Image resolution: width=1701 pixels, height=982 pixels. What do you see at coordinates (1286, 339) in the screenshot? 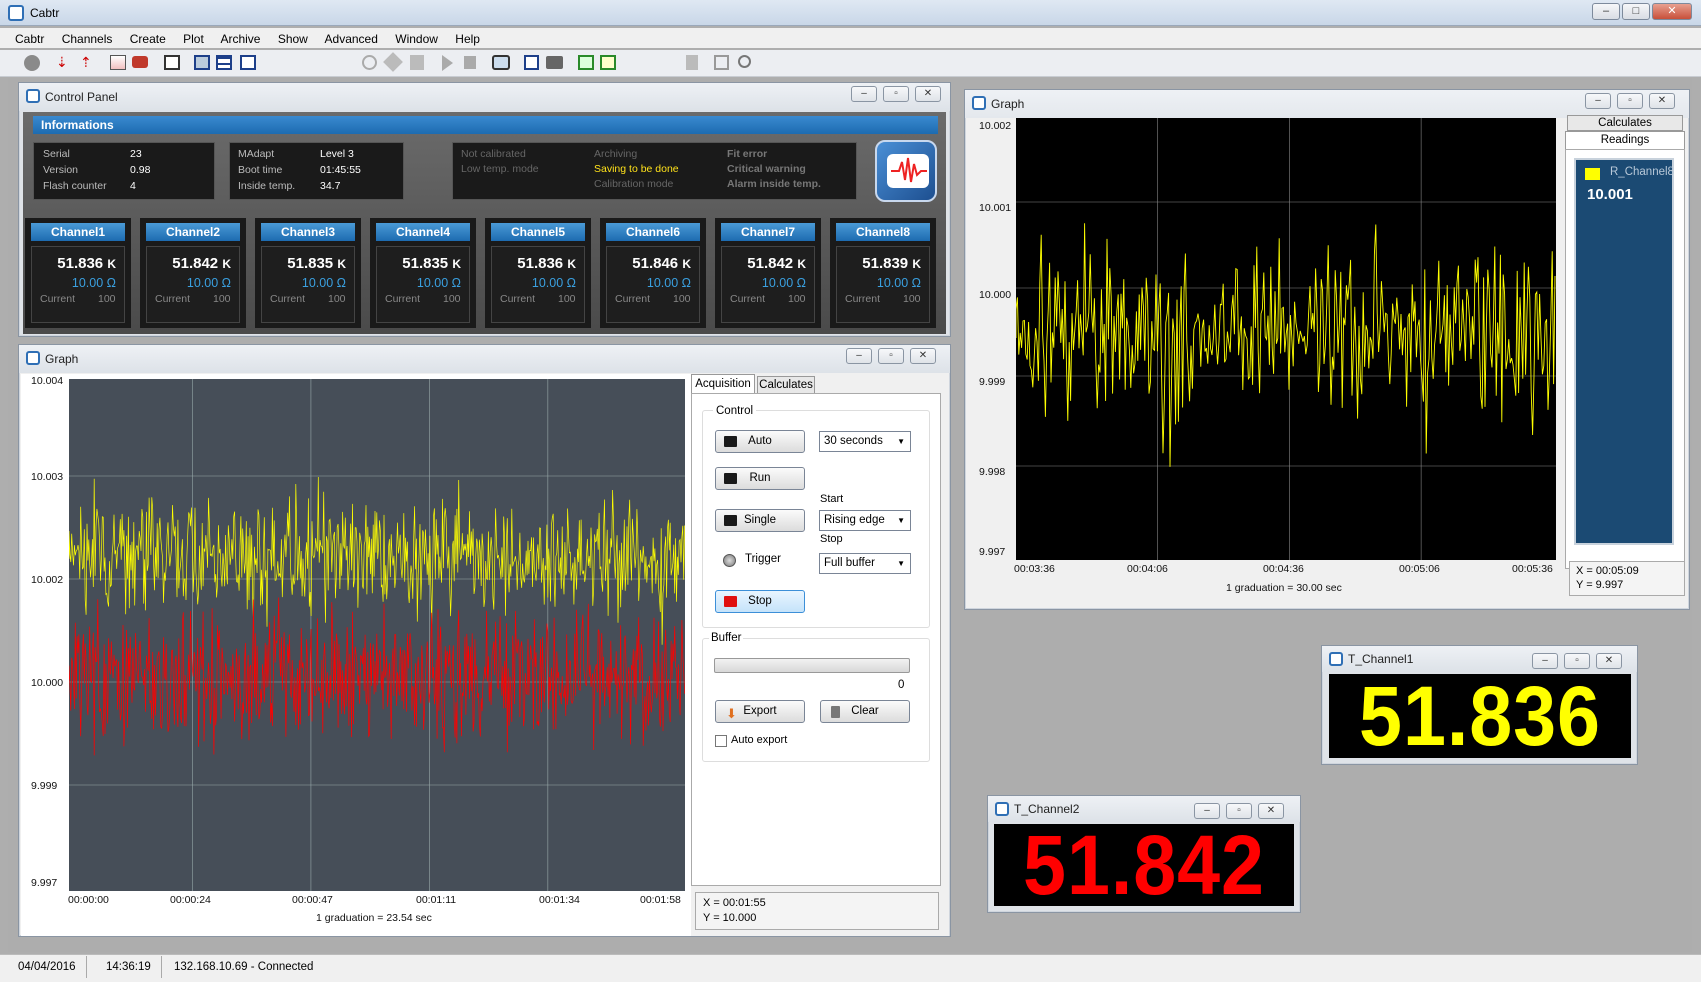
I see `graph-plot` at bounding box center [1286, 339].